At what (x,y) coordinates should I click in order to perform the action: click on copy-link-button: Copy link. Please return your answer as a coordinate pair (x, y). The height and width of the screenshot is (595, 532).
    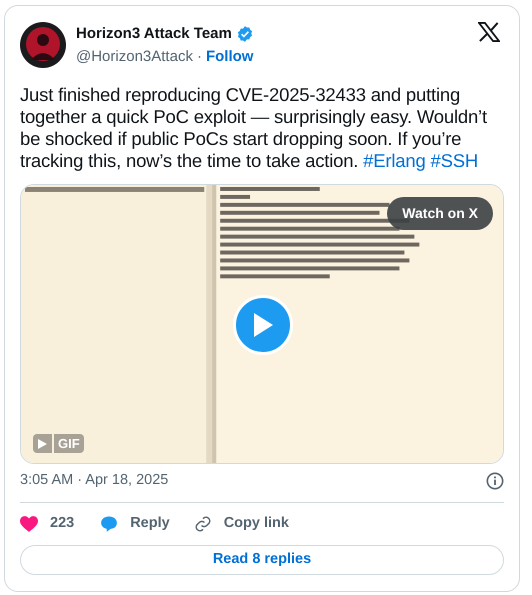
    Looking at the image, I should click on (241, 523).